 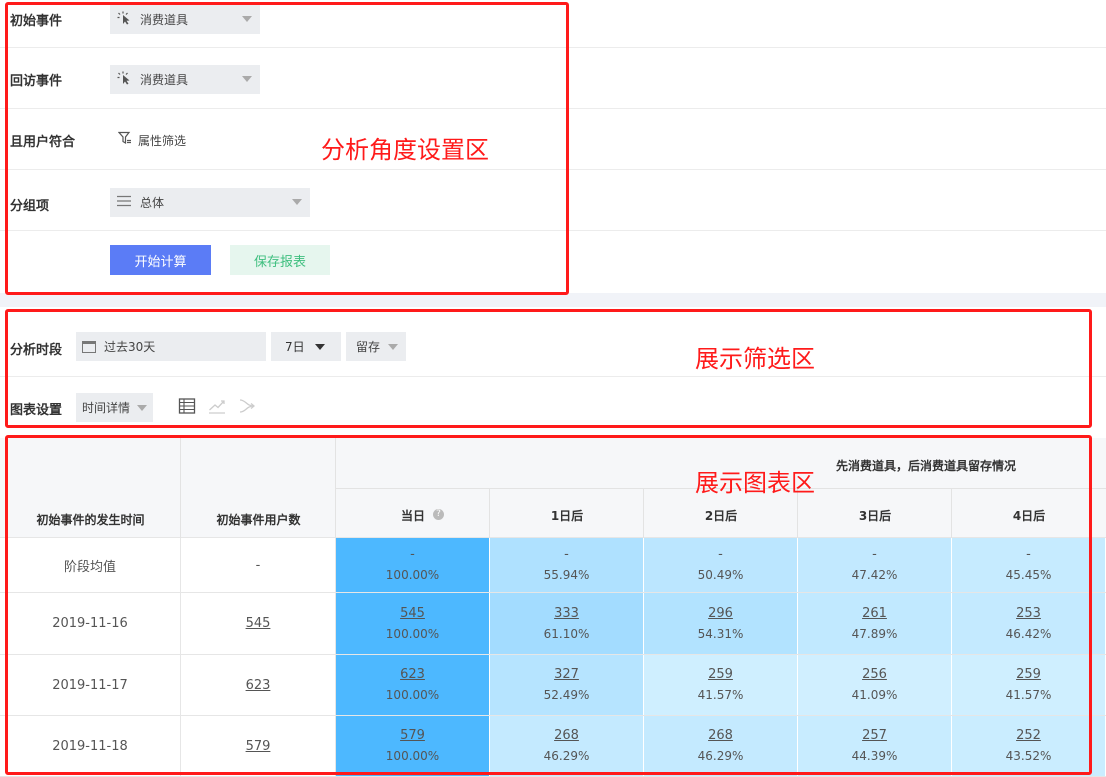 I want to click on retention-cell: 623 100.00%, so click(x=413, y=685).